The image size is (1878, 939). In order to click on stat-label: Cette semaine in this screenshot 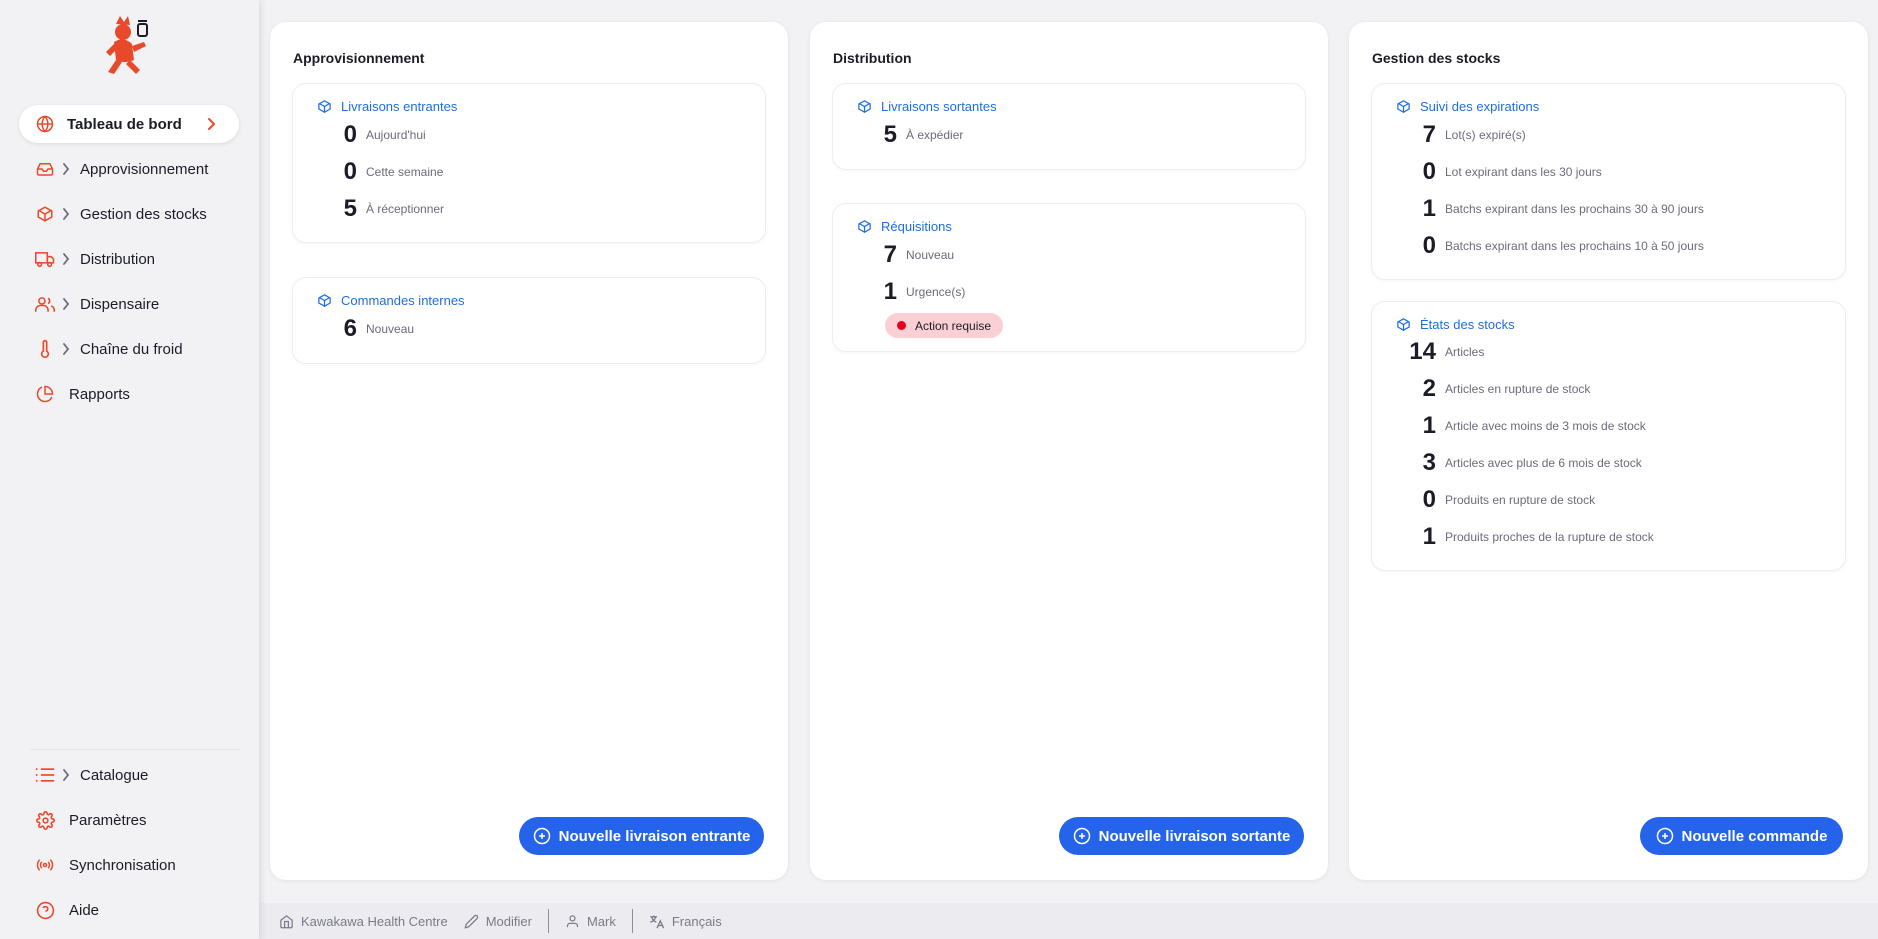, I will do `click(405, 172)`.